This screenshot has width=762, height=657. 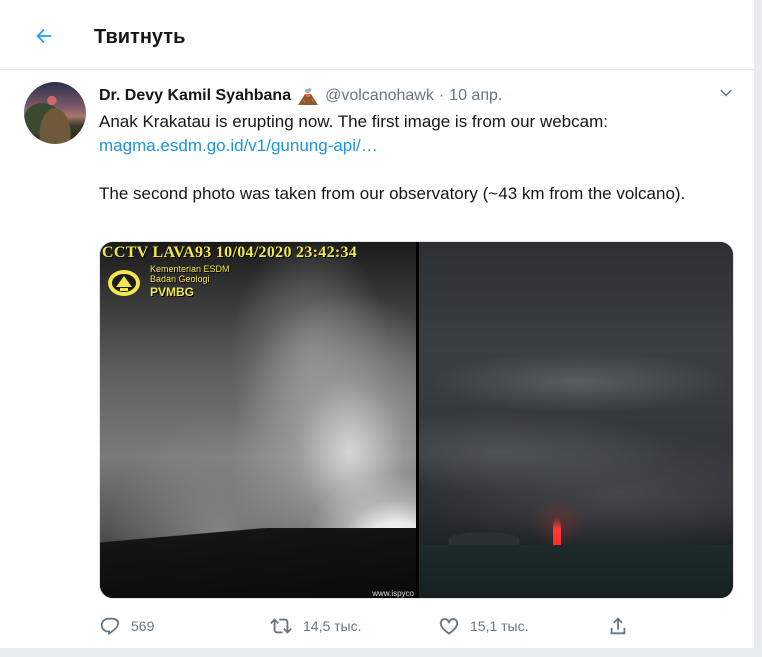 I want to click on agency-line2: Badan Geologi, so click(x=180, y=279).